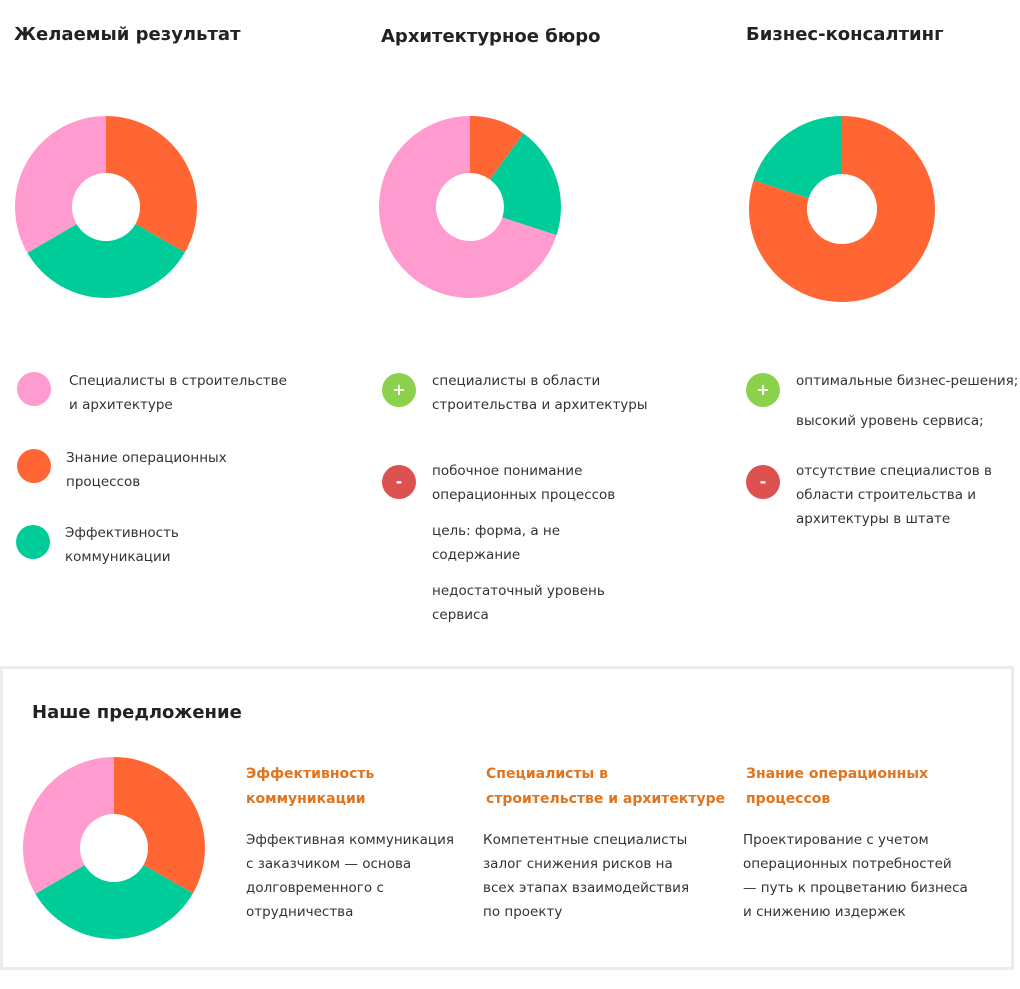  What do you see at coordinates (122, 545) in the screenshot?
I see `legend-label-communication: Эффективность коммуникации` at bounding box center [122, 545].